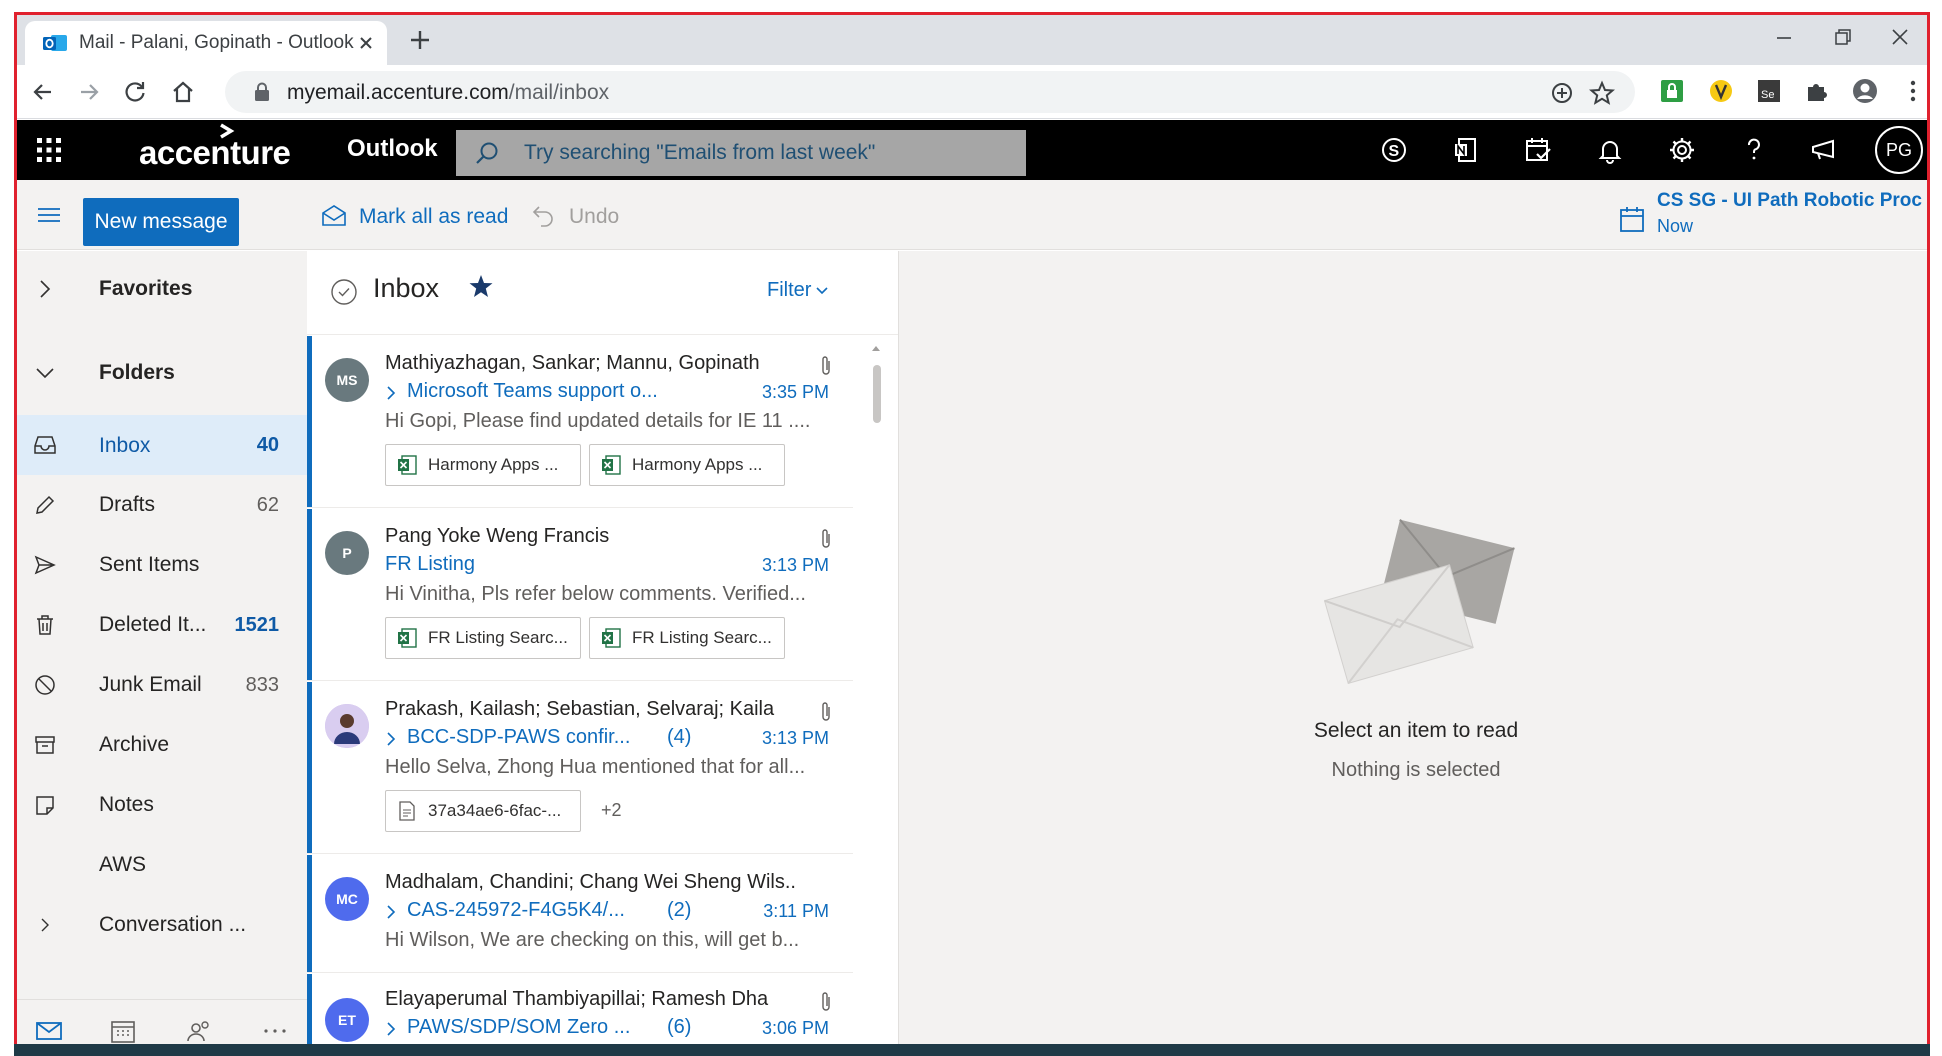  What do you see at coordinates (149, 564) in the screenshot?
I see `sent-items-label: Sent Items` at bounding box center [149, 564].